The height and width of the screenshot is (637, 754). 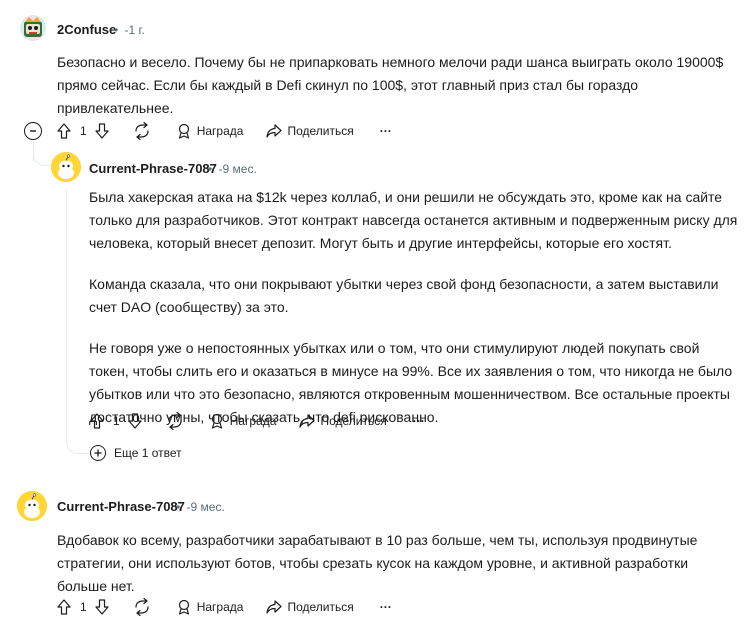 I want to click on meta: • -1 г., so click(x=129, y=30).